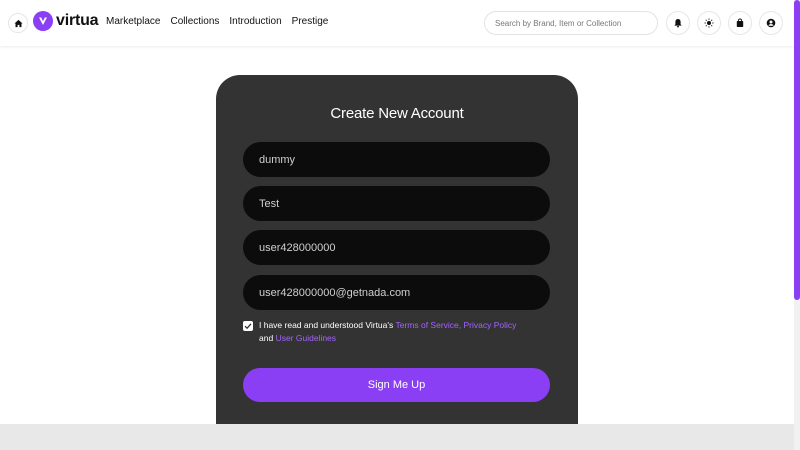 The height and width of the screenshot is (450, 800). I want to click on page-title: Create New Account, so click(397, 113).